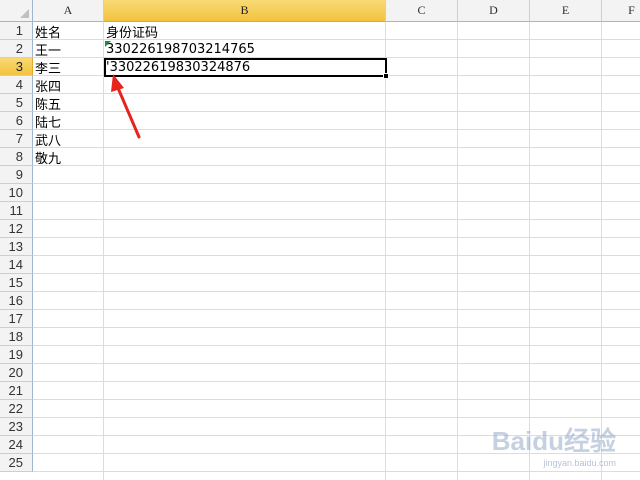 The image size is (640, 480). I want to click on arrow-head, so click(117, 83).